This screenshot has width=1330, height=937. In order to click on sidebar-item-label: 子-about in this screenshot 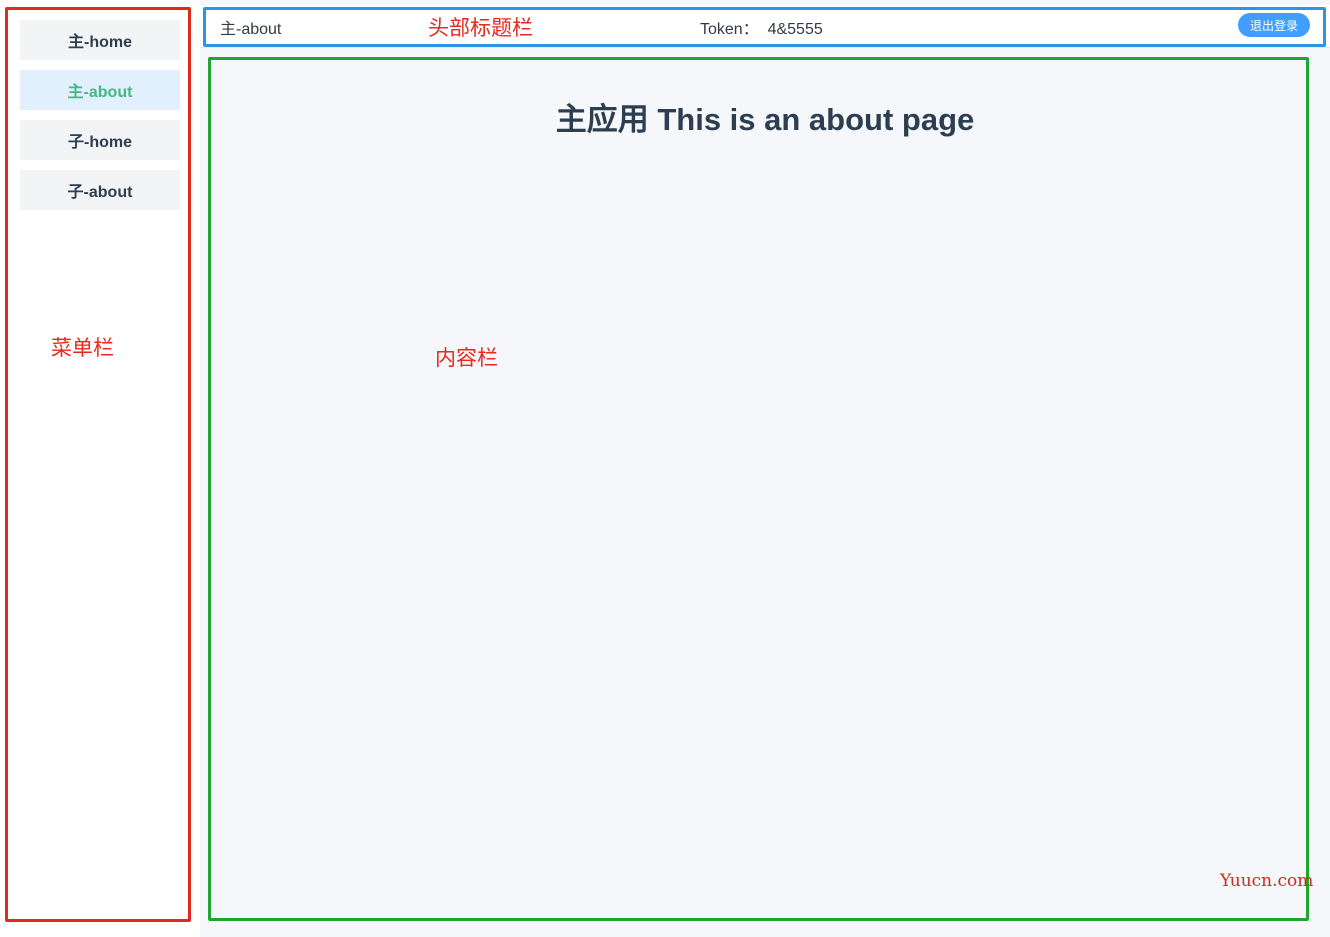, I will do `click(100, 192)`.